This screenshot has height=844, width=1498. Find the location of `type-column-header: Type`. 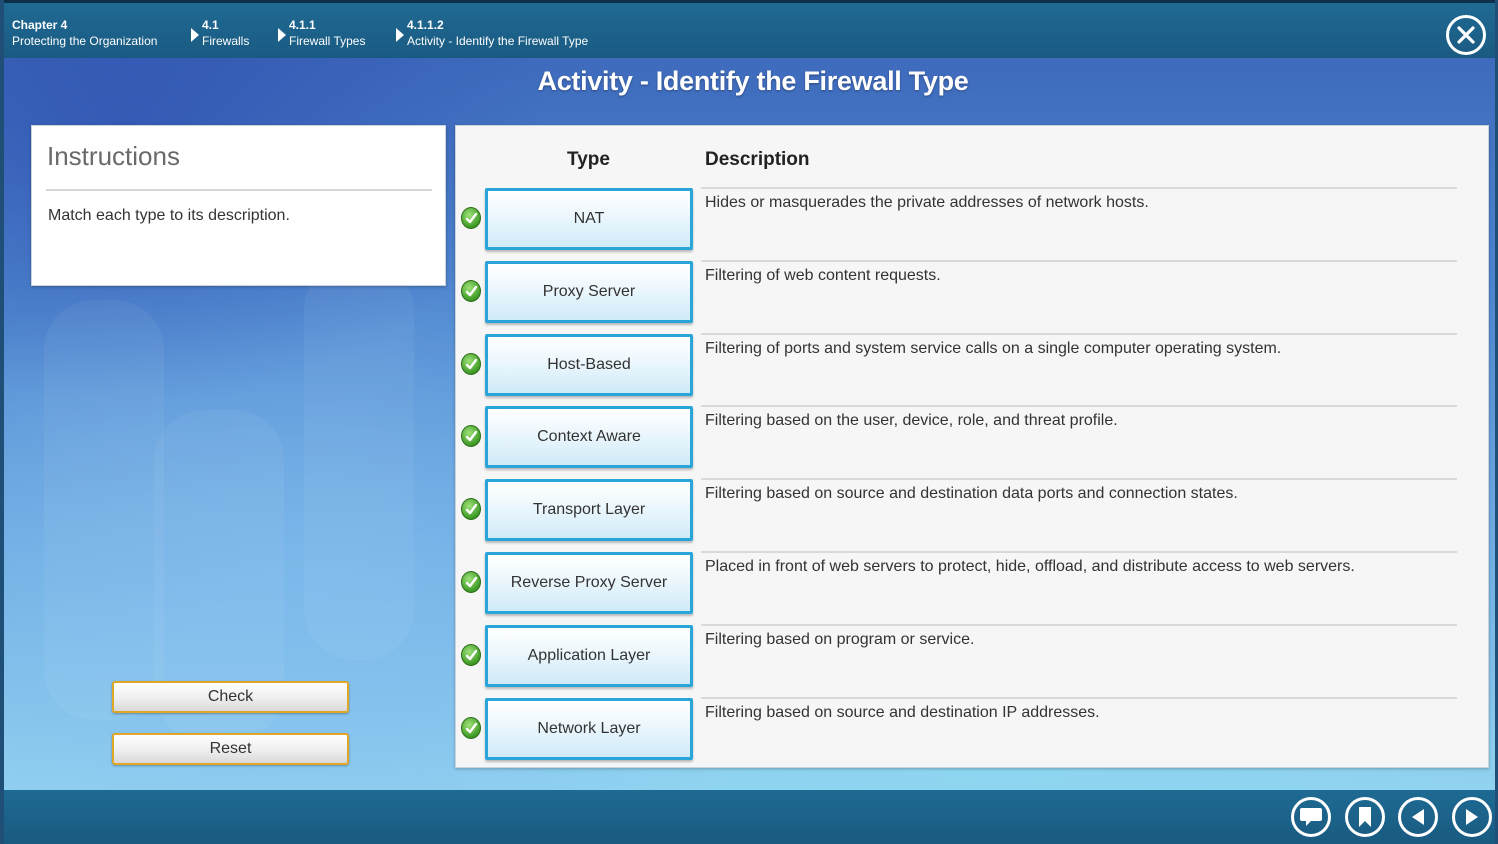

type-column-header: Type is located at coordinates (588, 159).